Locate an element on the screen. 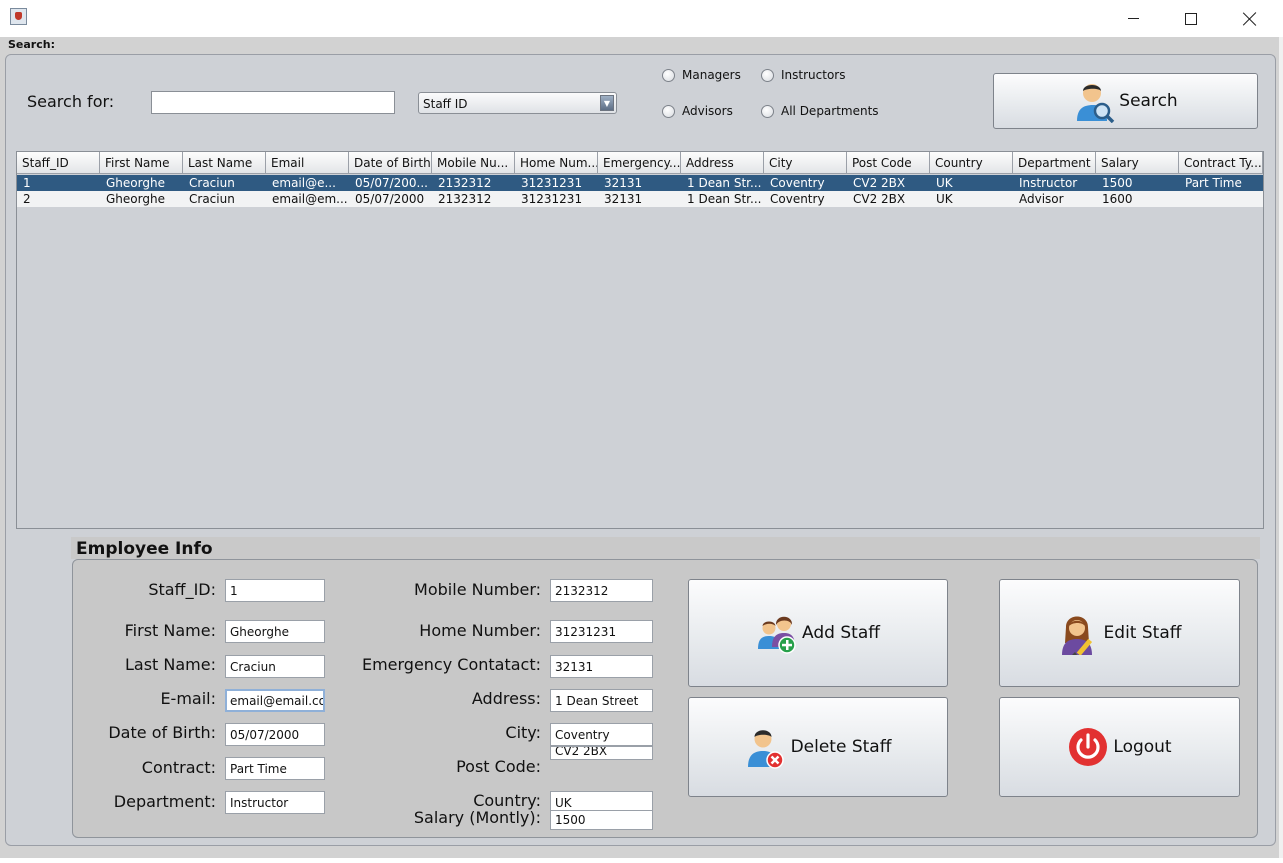 This screenshot has height=863, width=1283. java-coffee-cup-icon is located at coordinates (18, 16).